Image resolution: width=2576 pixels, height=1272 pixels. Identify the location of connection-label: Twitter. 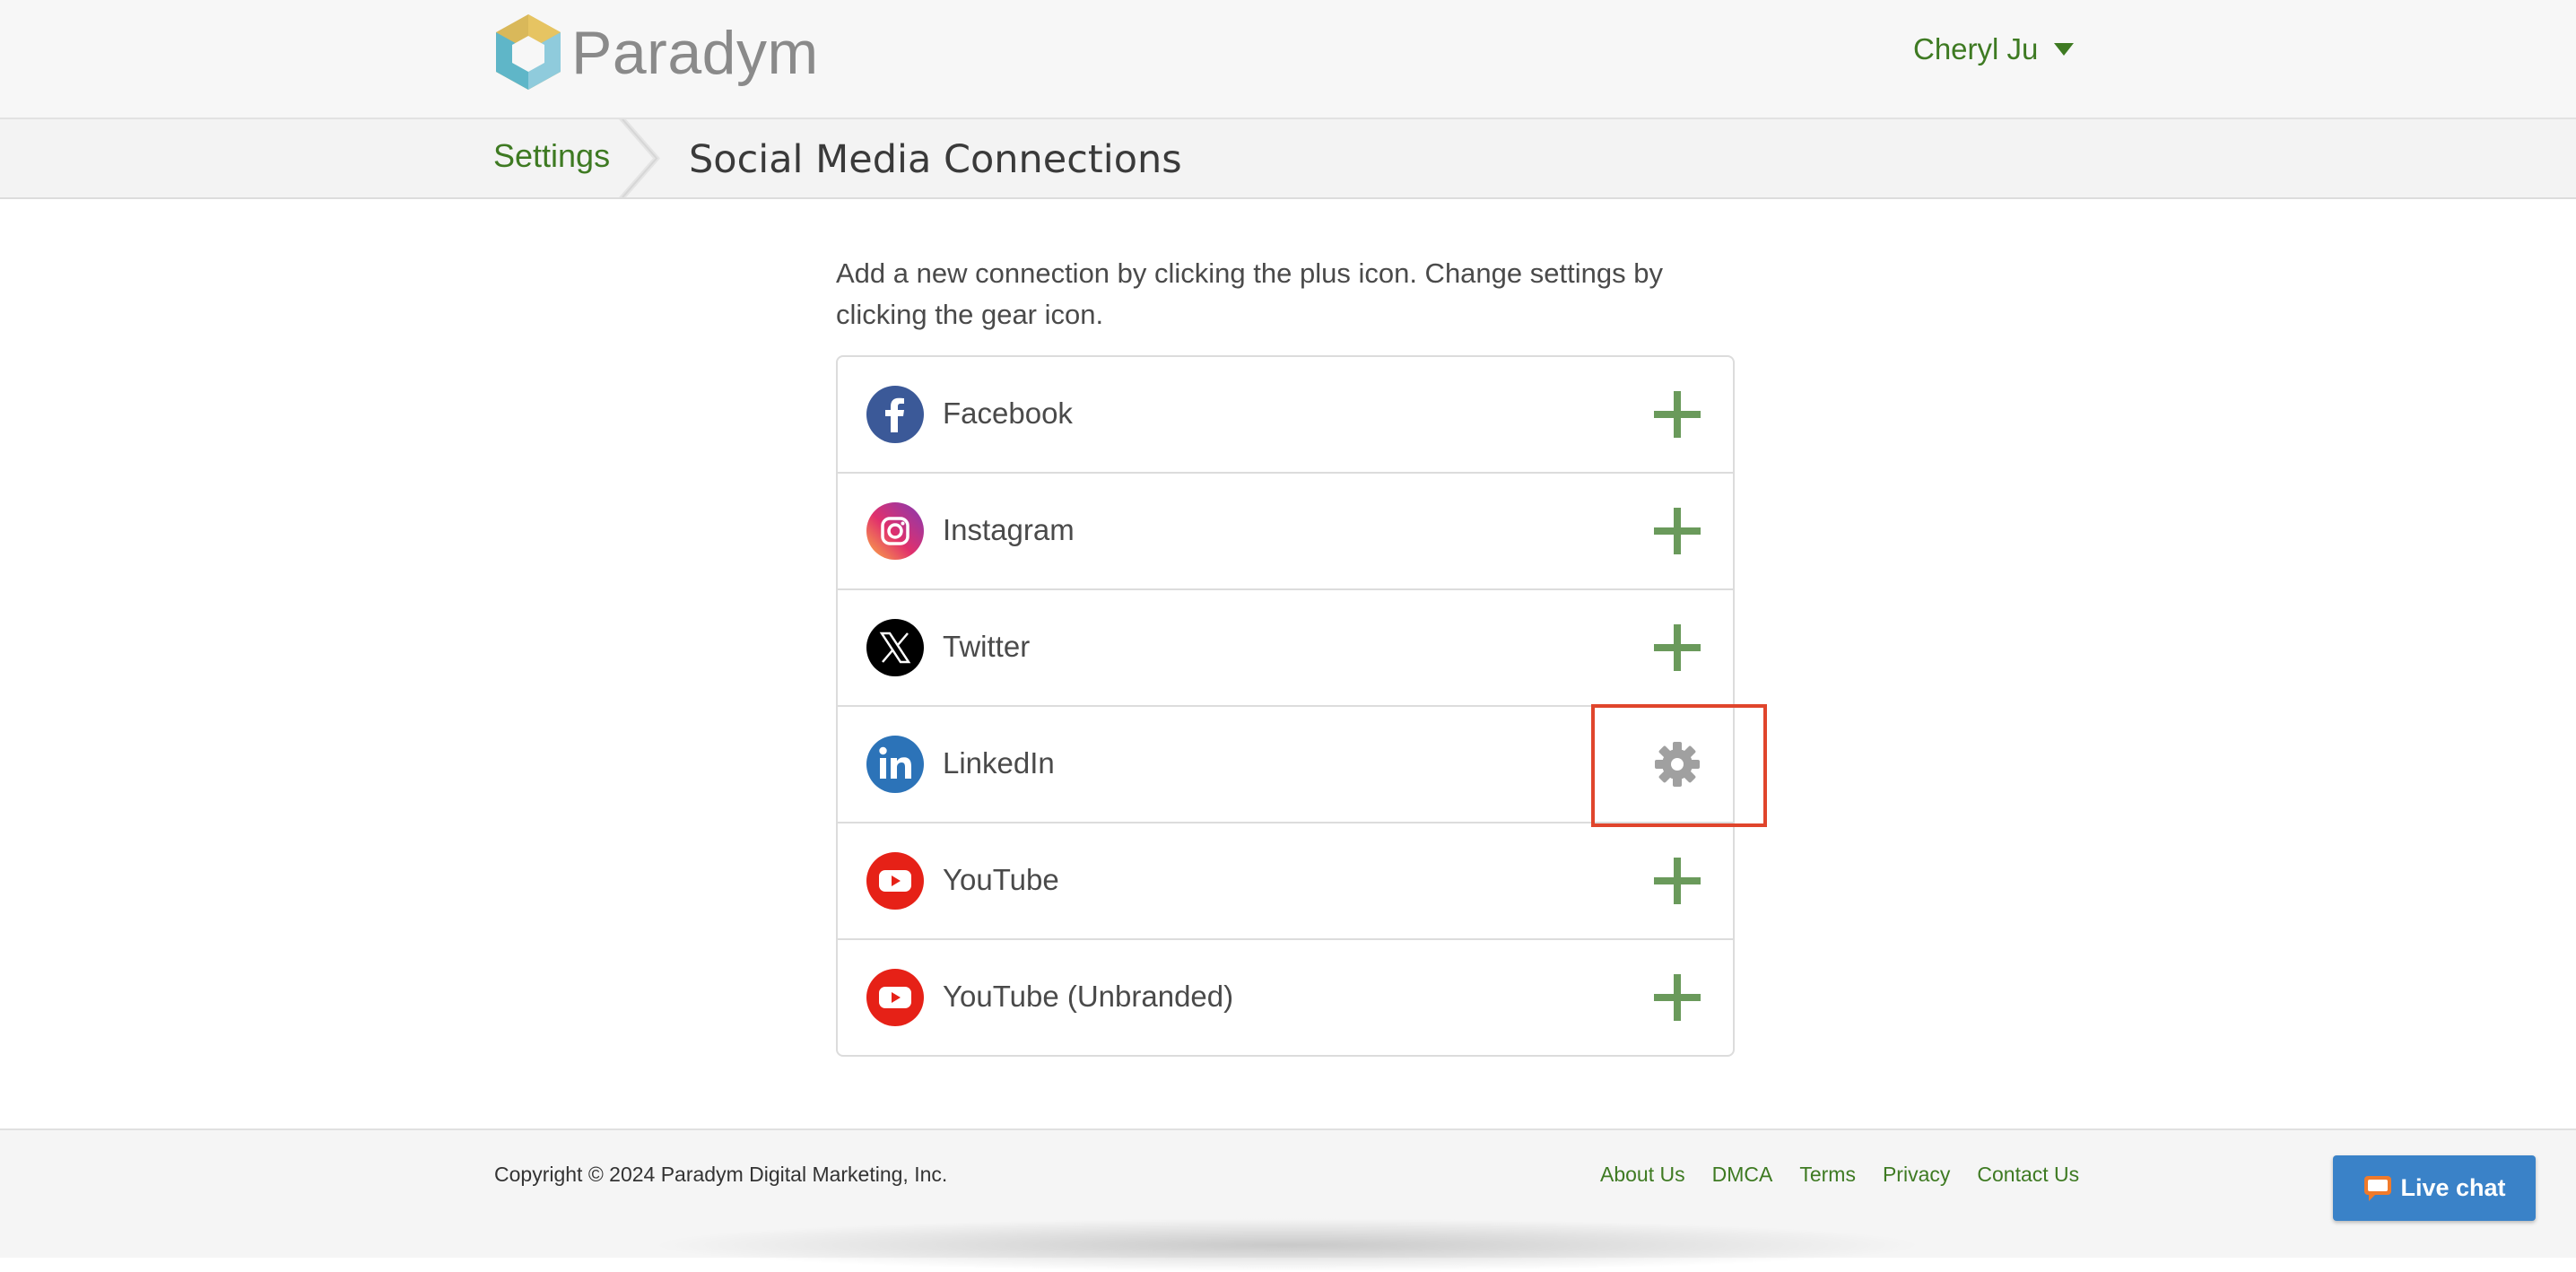
(987, 646).